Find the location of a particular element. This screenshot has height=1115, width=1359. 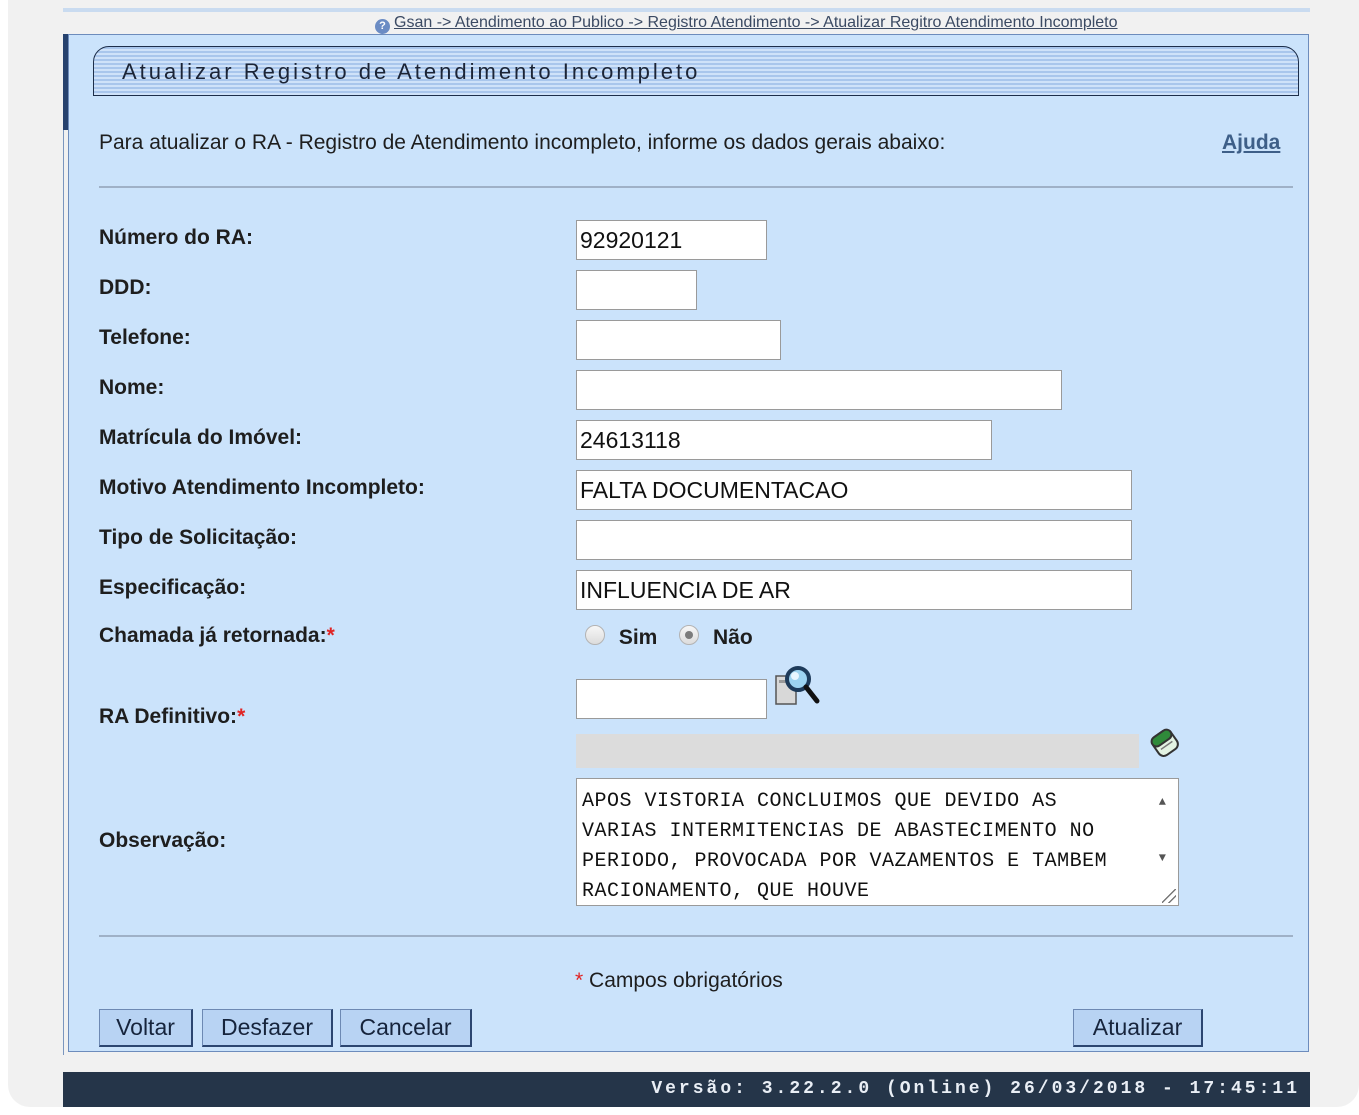

scroll-up-icon: ▲ is located at coordinates (1162, 802).